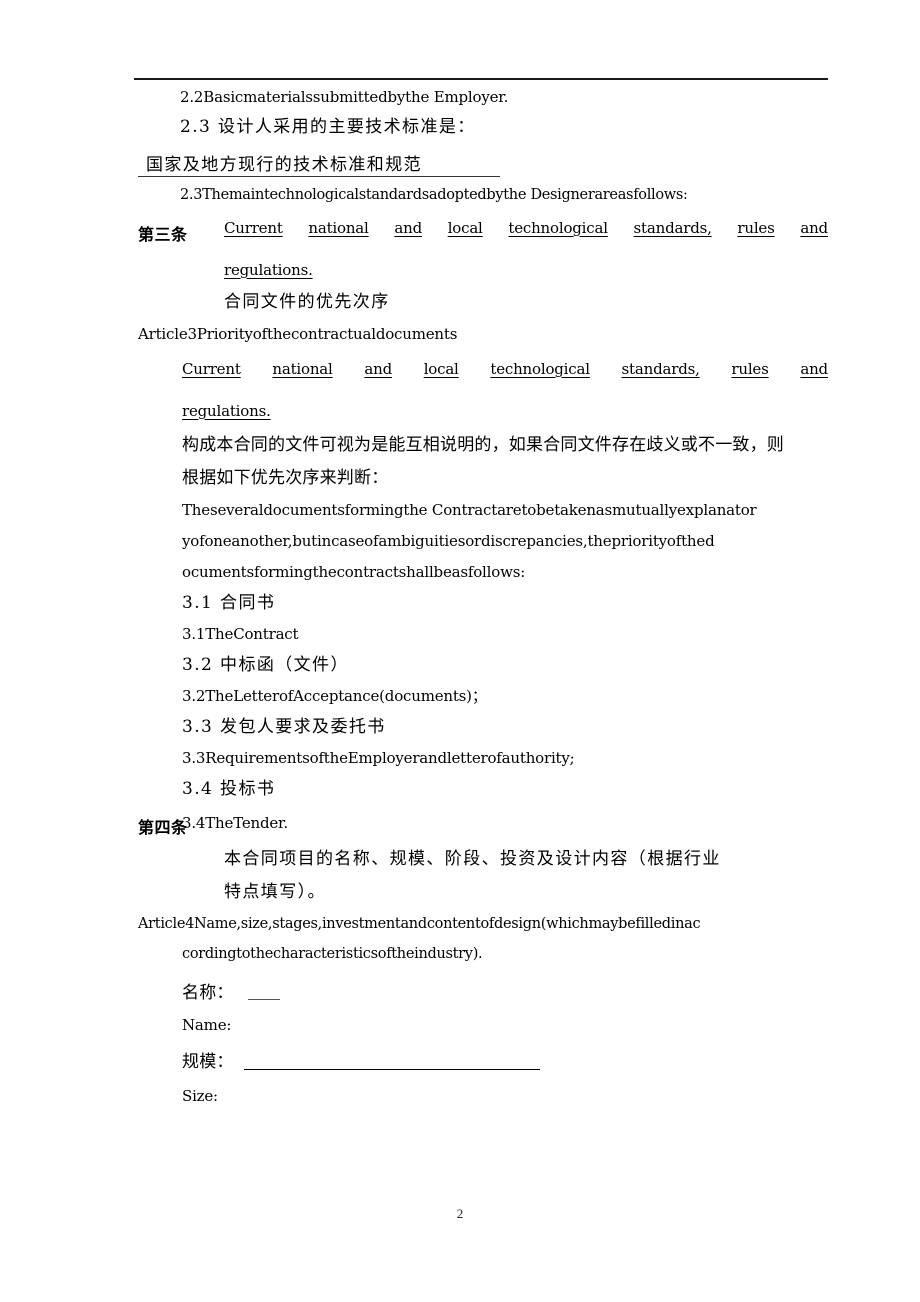 This screenshot has width=920, height=1302. Describe the element at coordinates (483, 991) in the screenshot. I see `name-field-row: 名称：` at that location.